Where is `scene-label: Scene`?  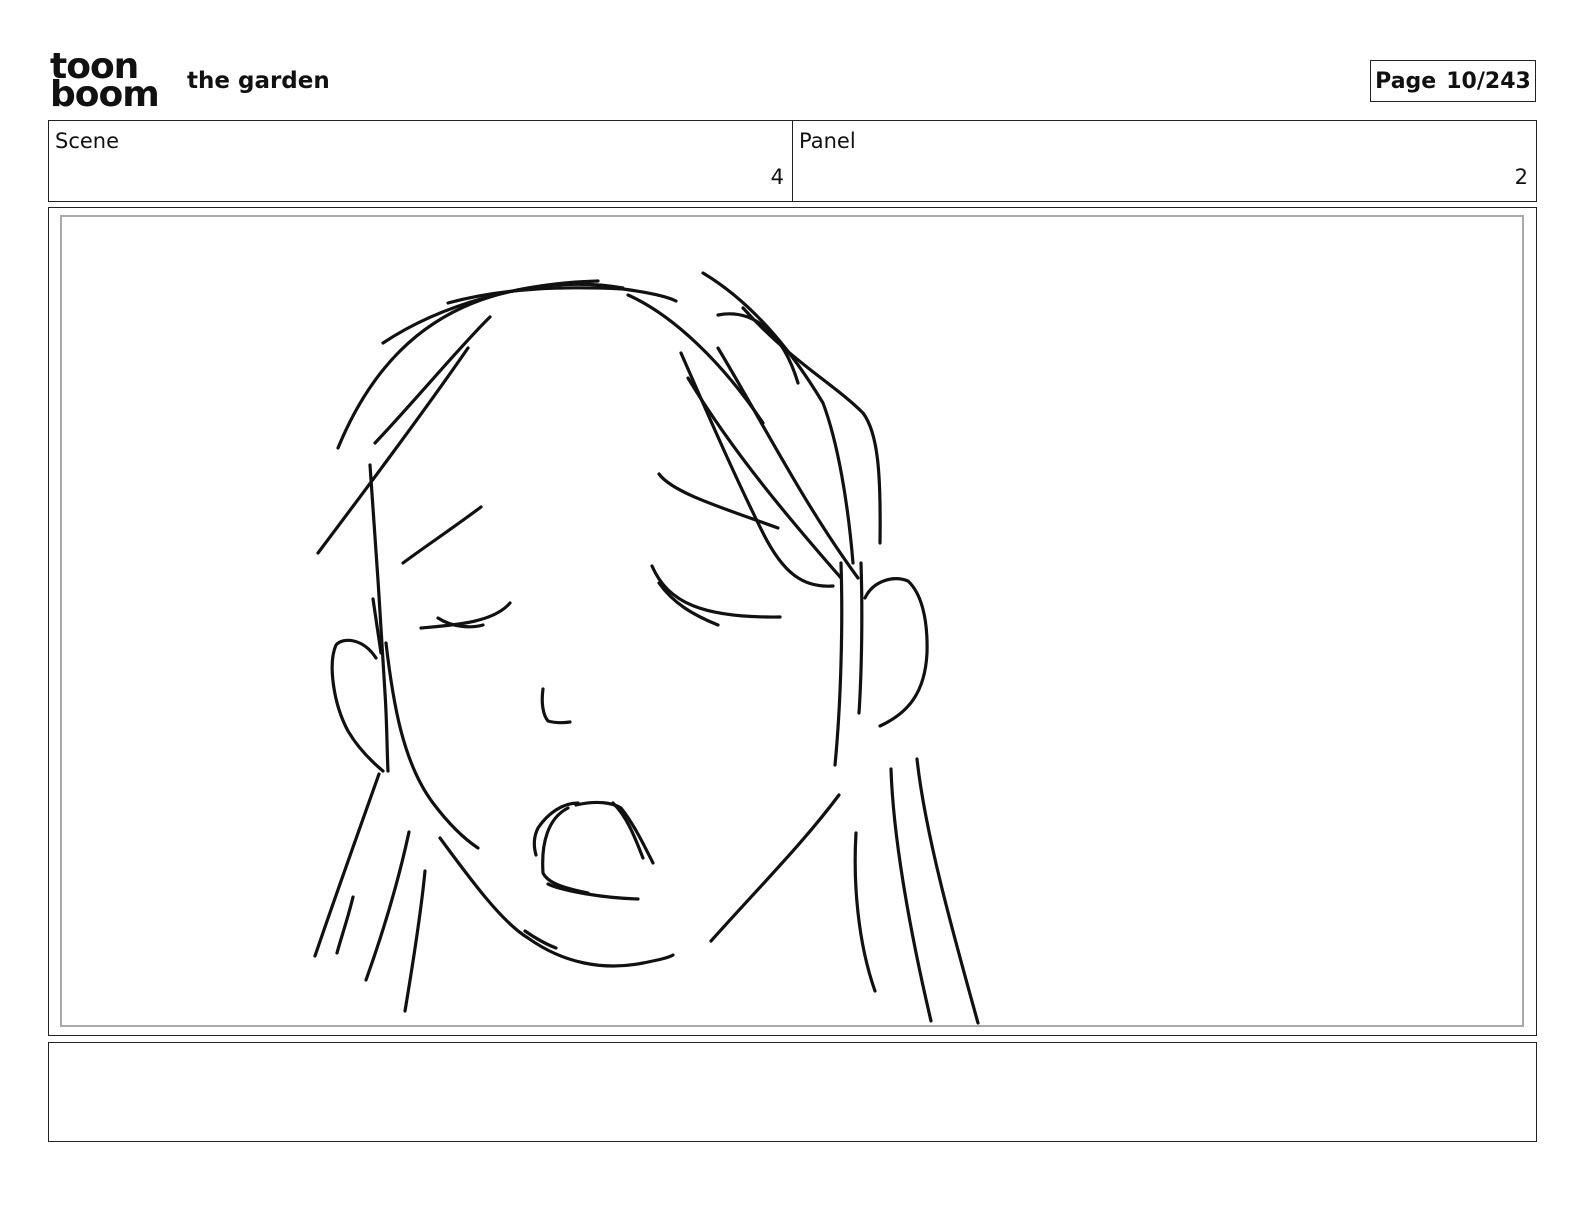
scene-label: Scene is located at coordinates (87, 141).